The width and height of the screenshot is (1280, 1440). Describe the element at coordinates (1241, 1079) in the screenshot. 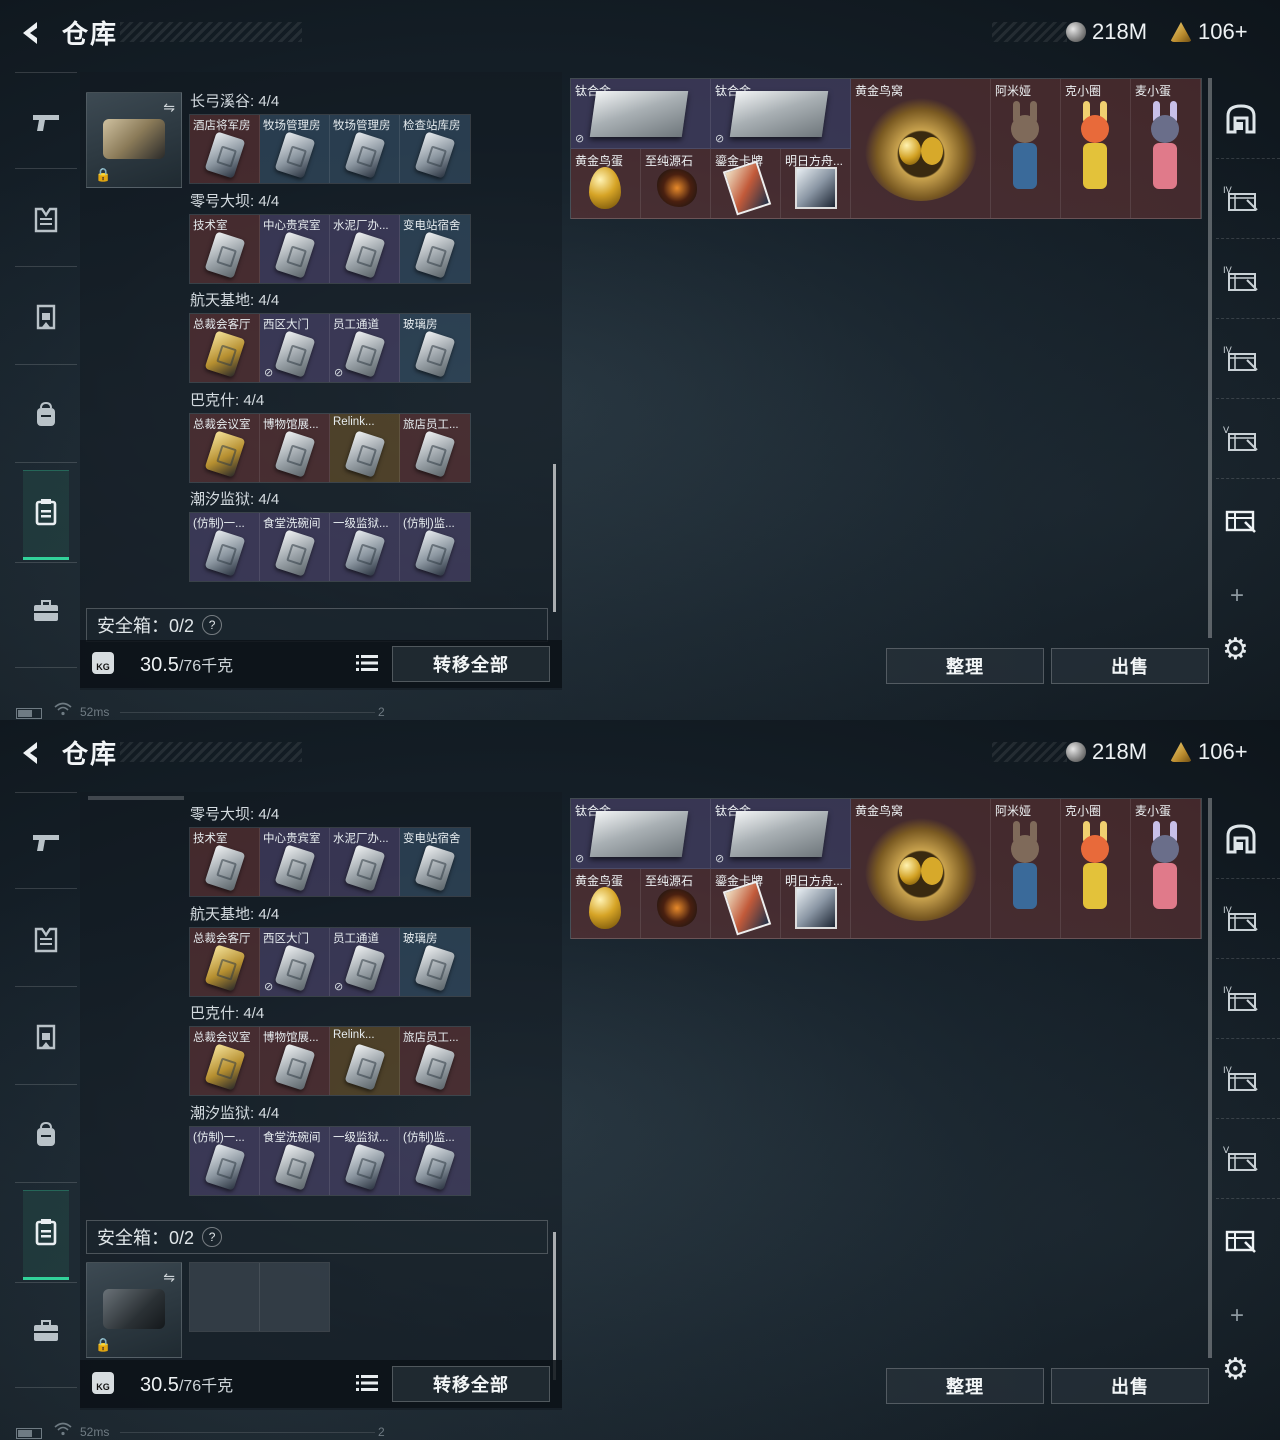

I see `stash-tab-4-icon: IV` at that location.